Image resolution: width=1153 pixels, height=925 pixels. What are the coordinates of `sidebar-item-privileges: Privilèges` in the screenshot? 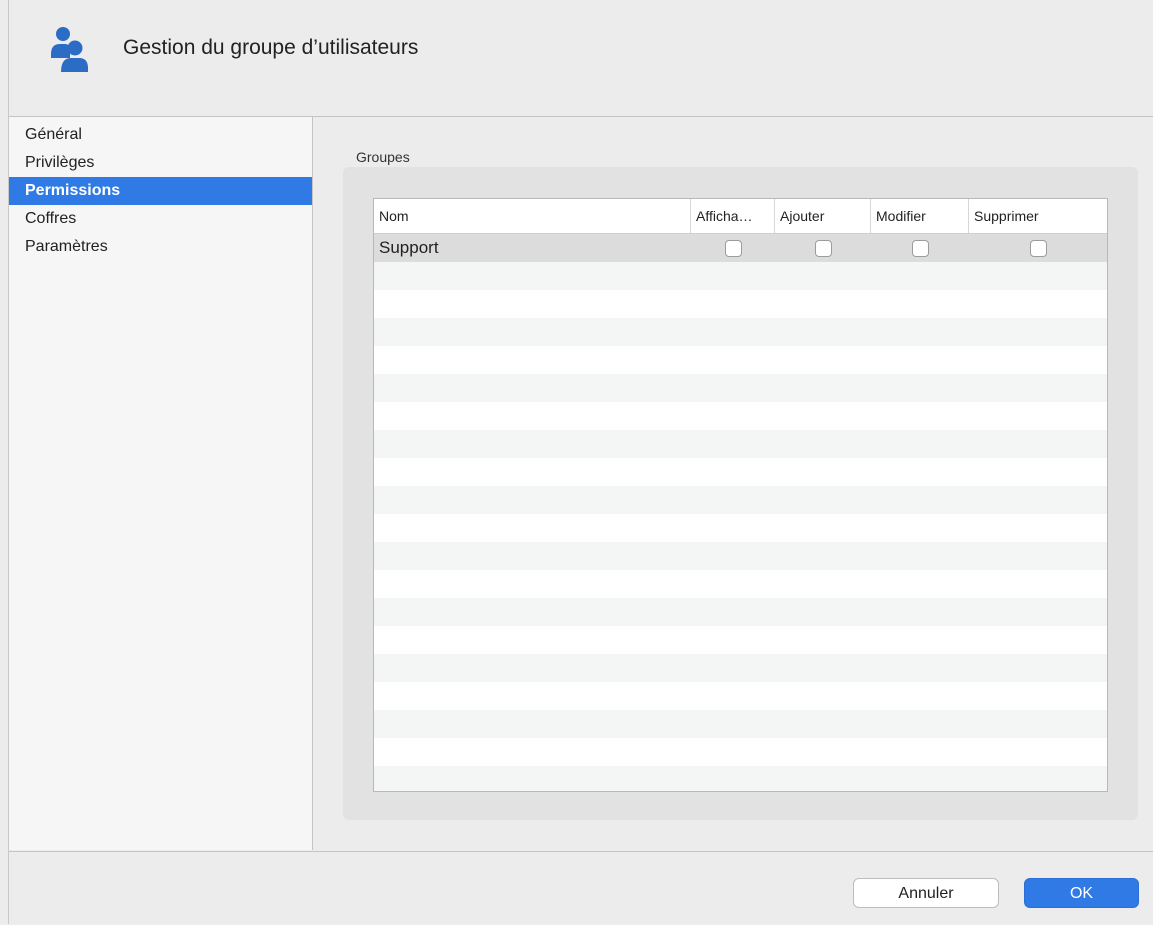 It's located at (160, 163).